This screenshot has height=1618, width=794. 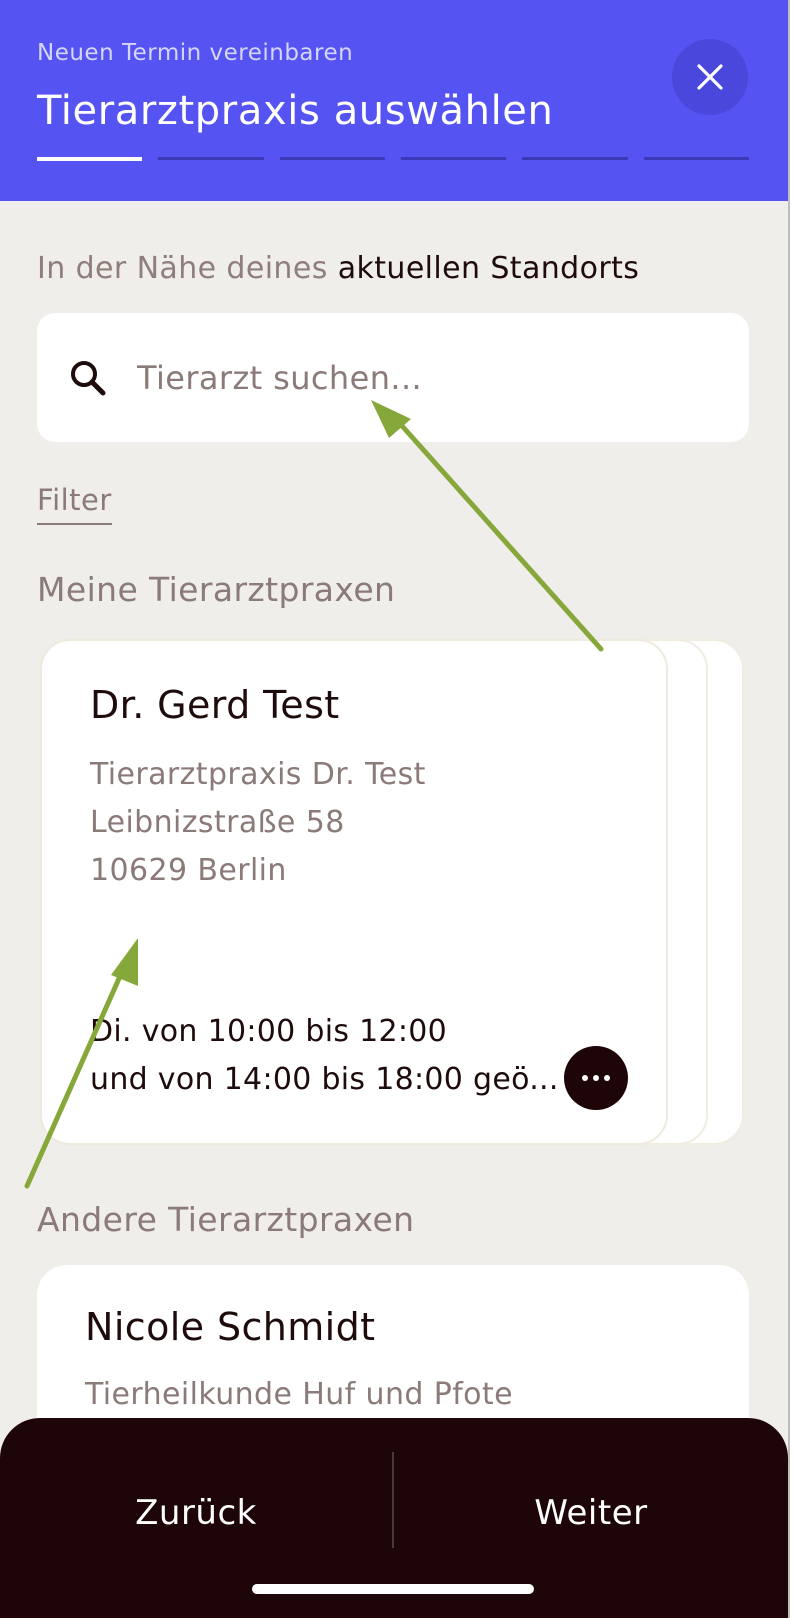 I want to click on page-title: Tierarztpraxis auswählen, so click(x=295, y=111).